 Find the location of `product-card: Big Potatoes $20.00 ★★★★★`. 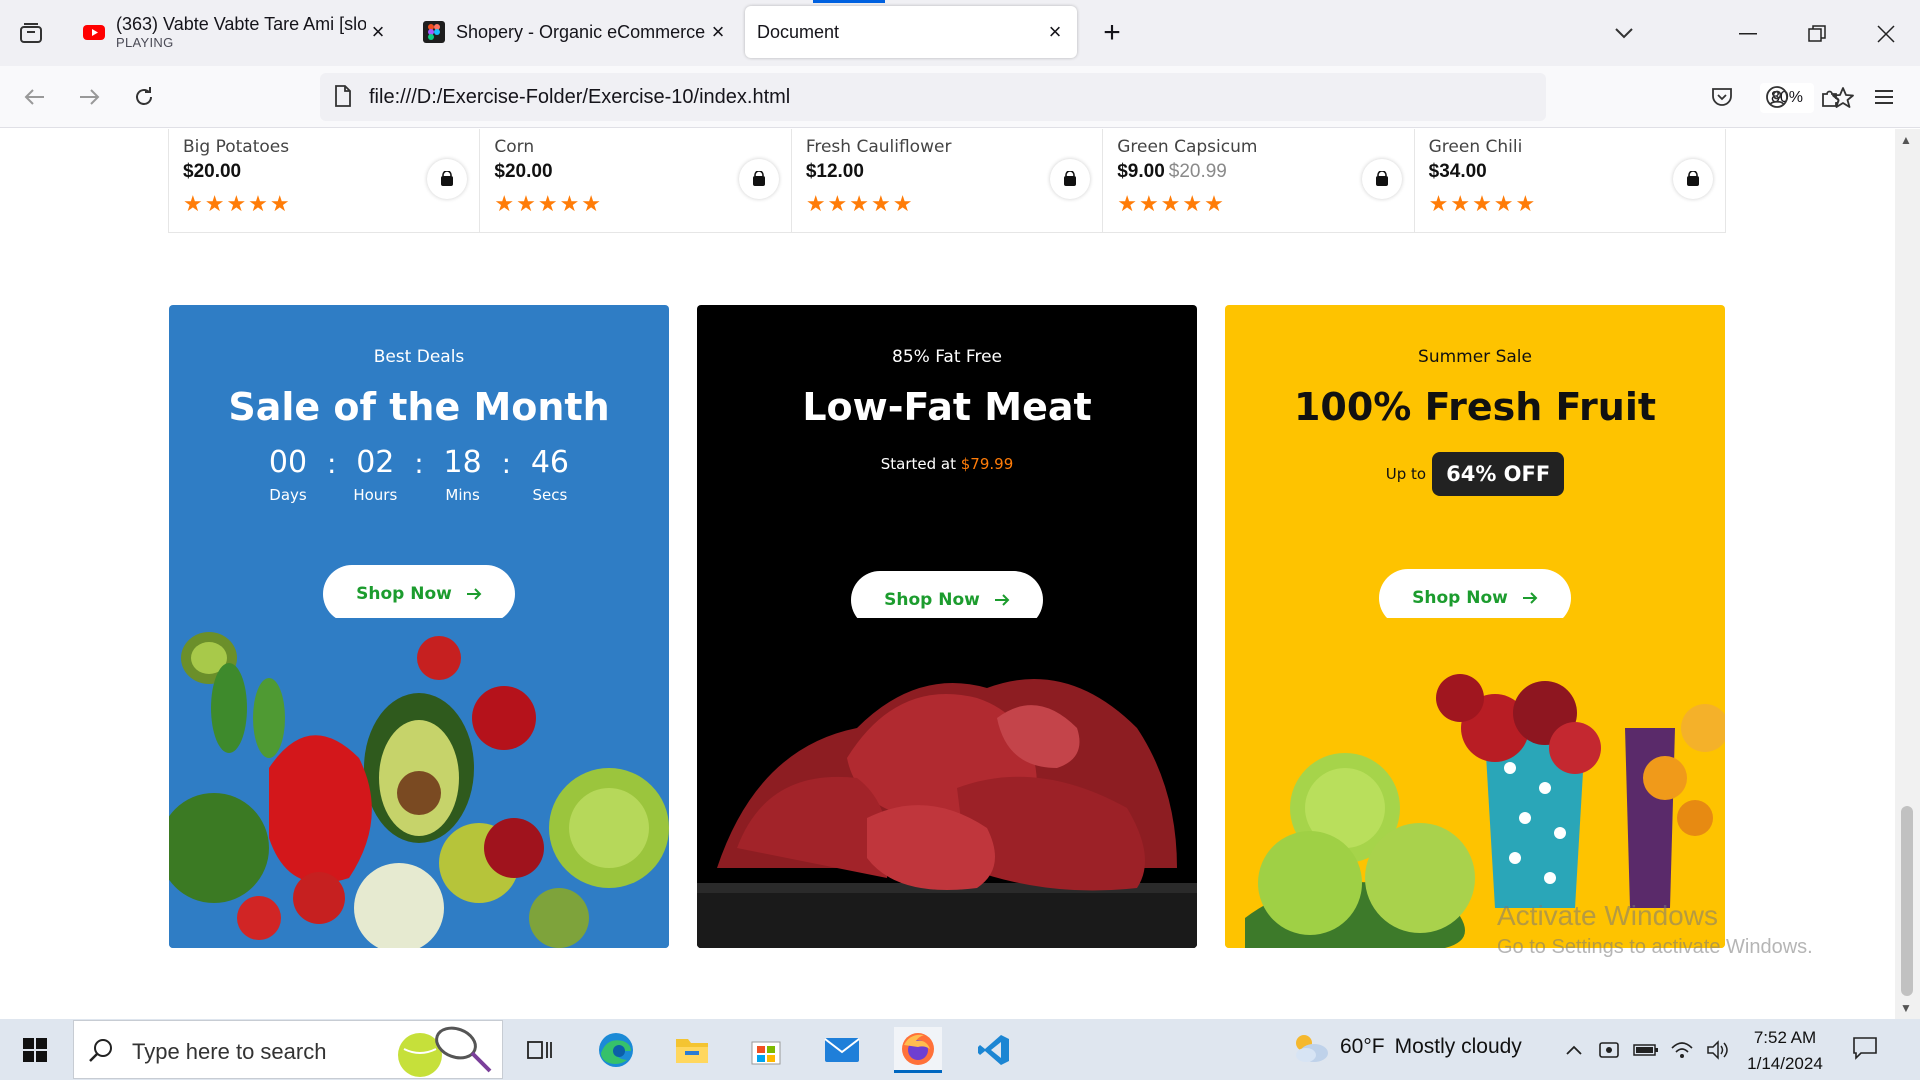

product-card: Big Potatoes $20.00 ★★★★★ is located at coordinates (325, 180).